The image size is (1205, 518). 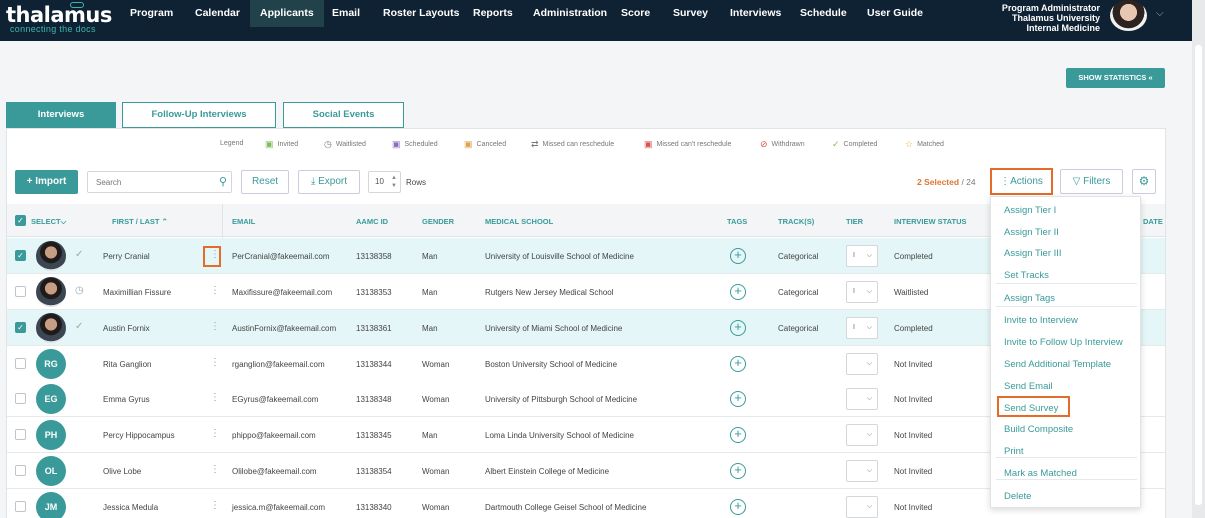 What do you see at coordinates (394, 182) in the screenshot?
I see `stepper-arrows-icon: ▲ ▼` at bounding box center [394, 182].